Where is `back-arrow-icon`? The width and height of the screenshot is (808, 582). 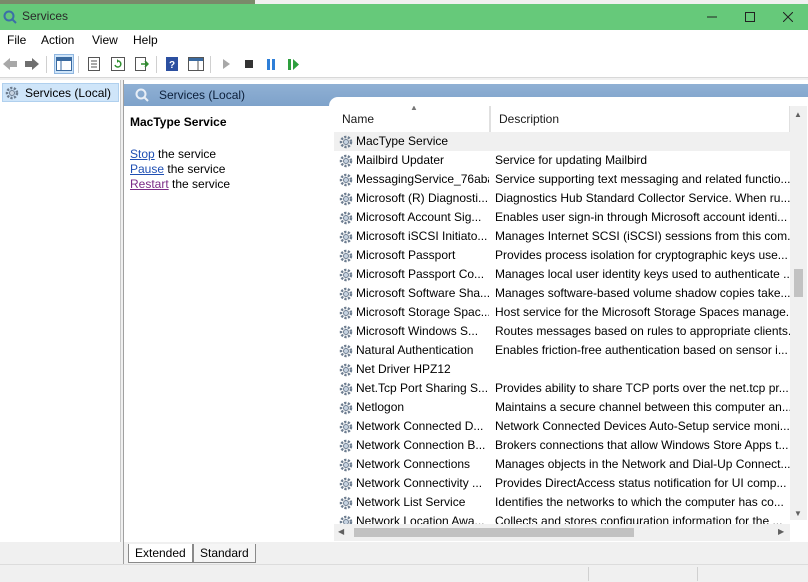 back-arrow-icon is located at coordinates (10, 64).